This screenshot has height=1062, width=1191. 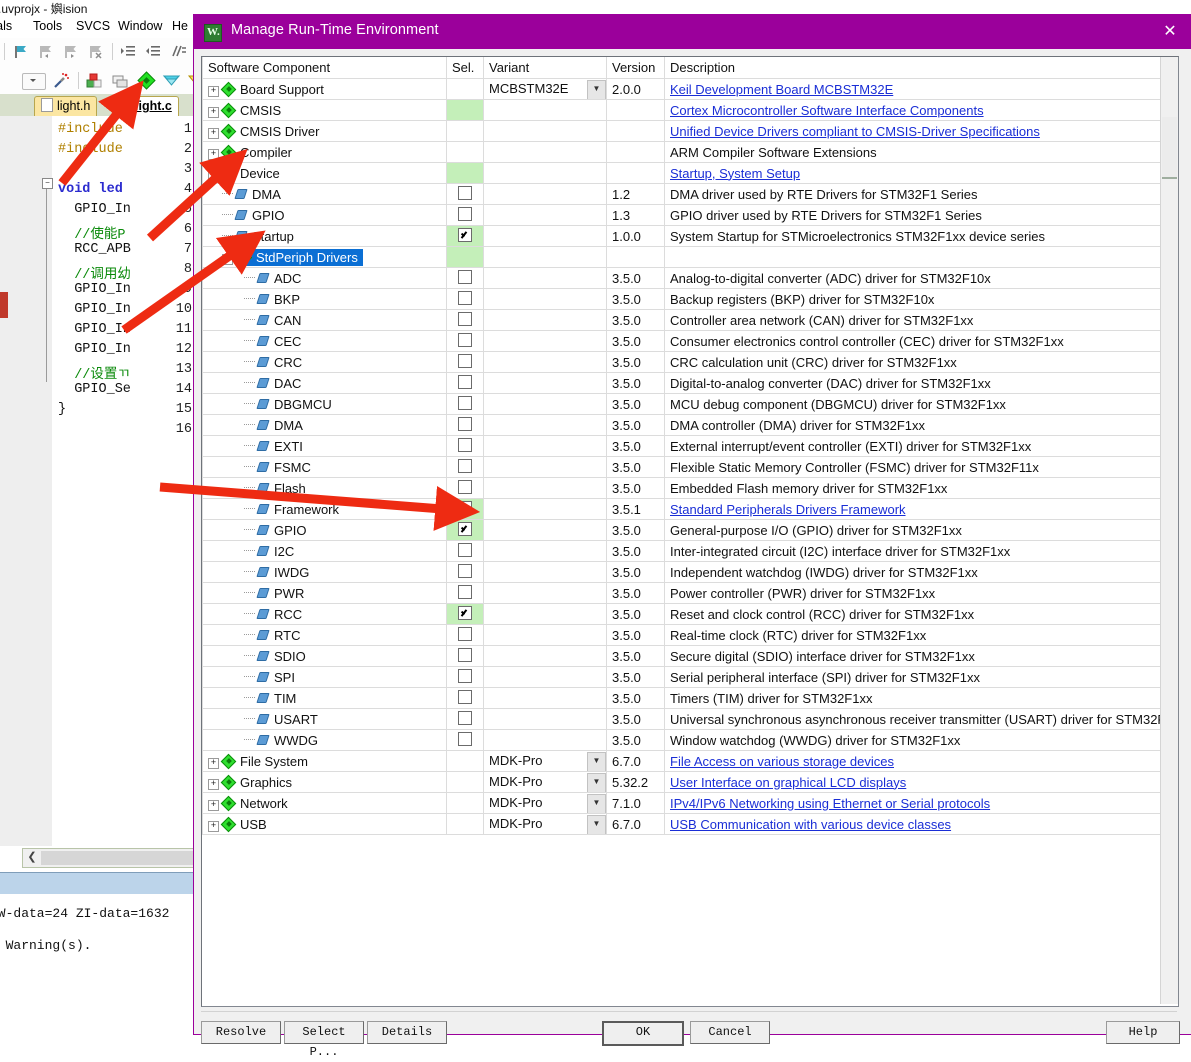 I want to click on column-header-version: Version, so click(x=635, y=68).